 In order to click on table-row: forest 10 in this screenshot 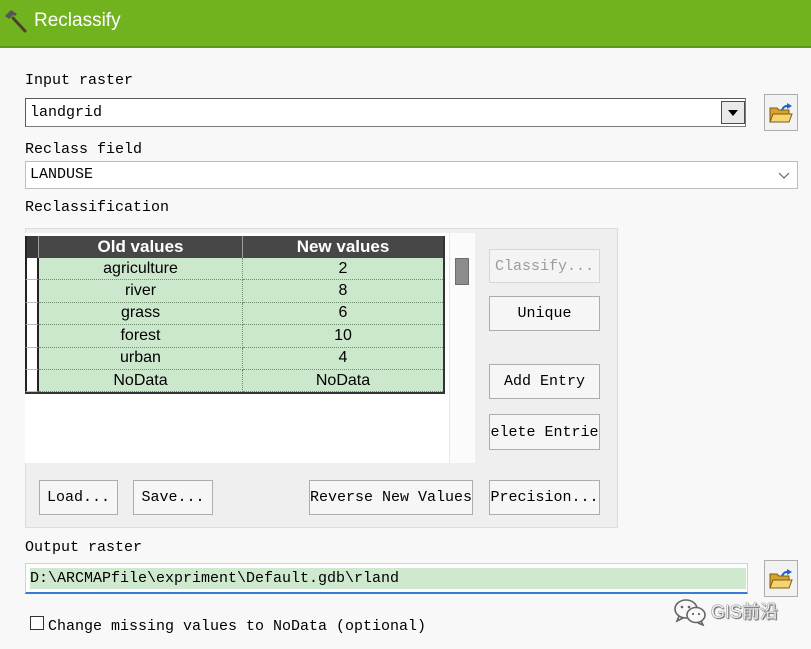, I will do `click(234, 336)`.